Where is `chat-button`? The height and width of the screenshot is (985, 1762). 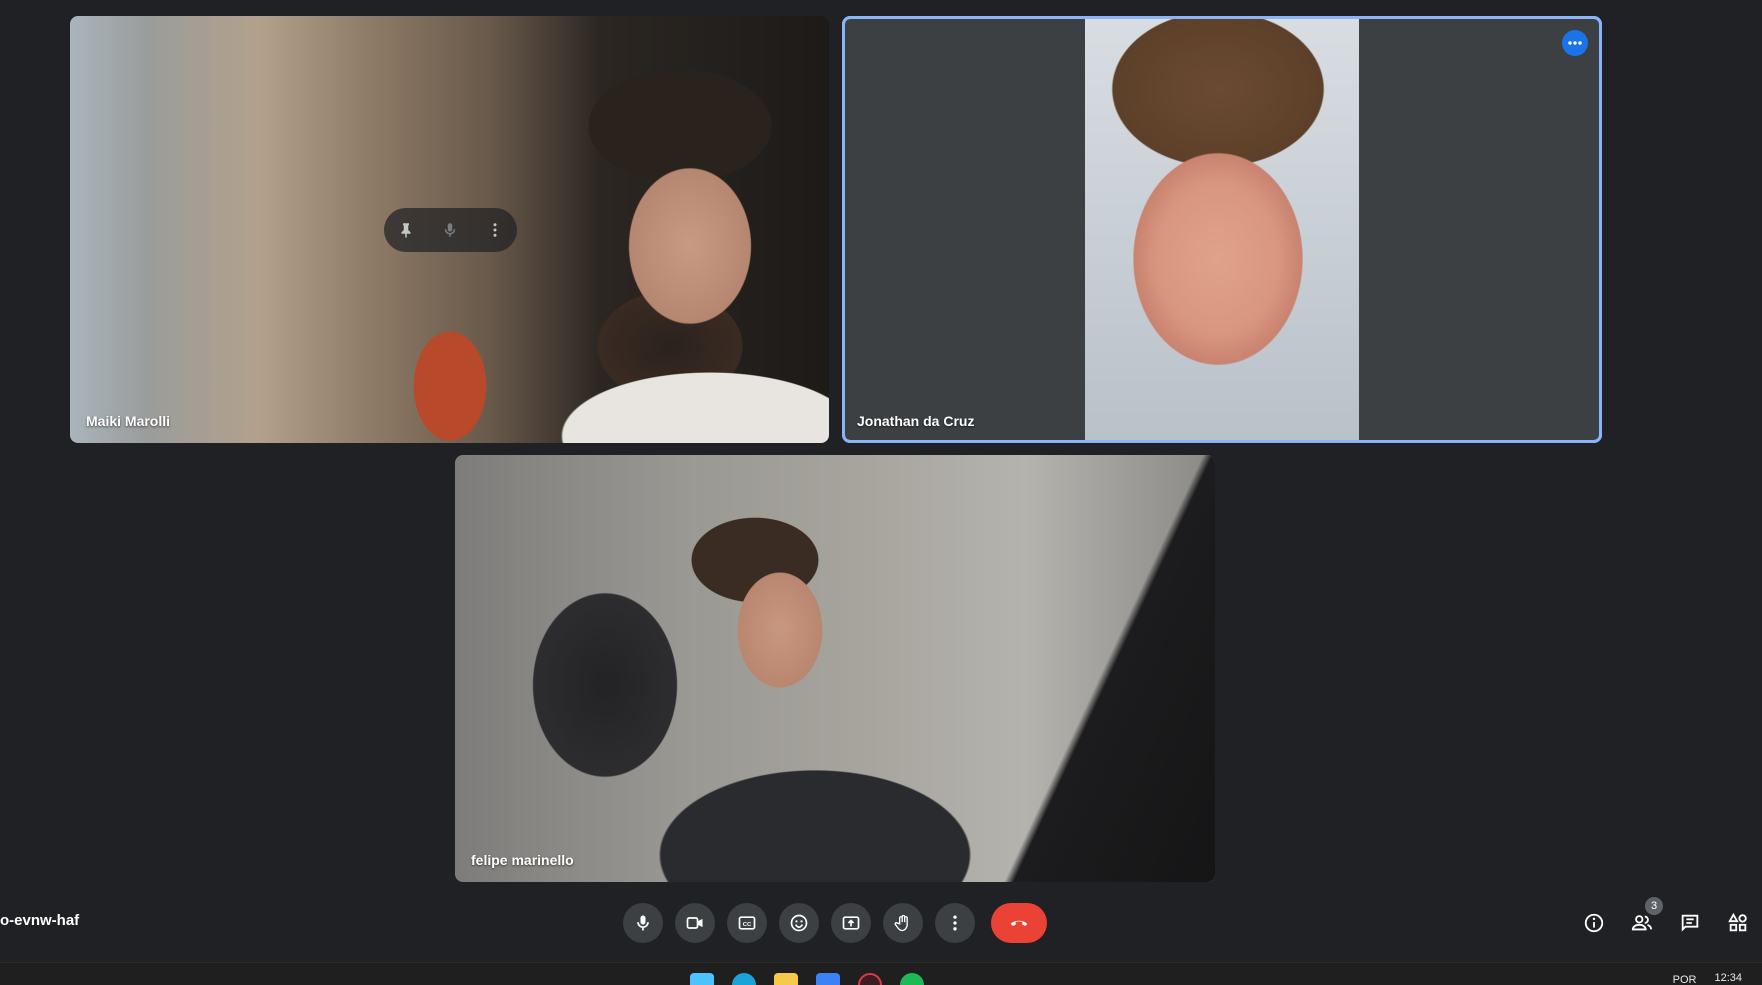 chat-button is located at coordinates (1690, 923).